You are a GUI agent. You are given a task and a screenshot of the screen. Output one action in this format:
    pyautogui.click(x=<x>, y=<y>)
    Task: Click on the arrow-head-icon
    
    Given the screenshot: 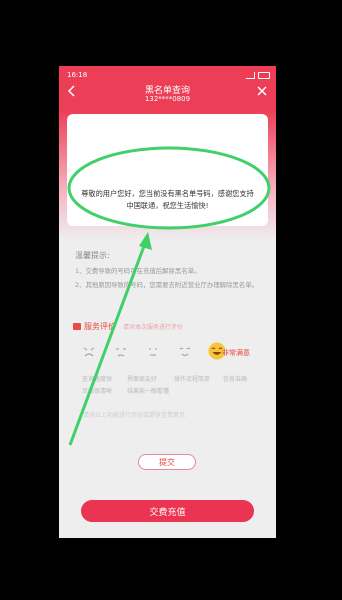 What is the action you would take?
    pyautogui.click(x=145, y=241)
    